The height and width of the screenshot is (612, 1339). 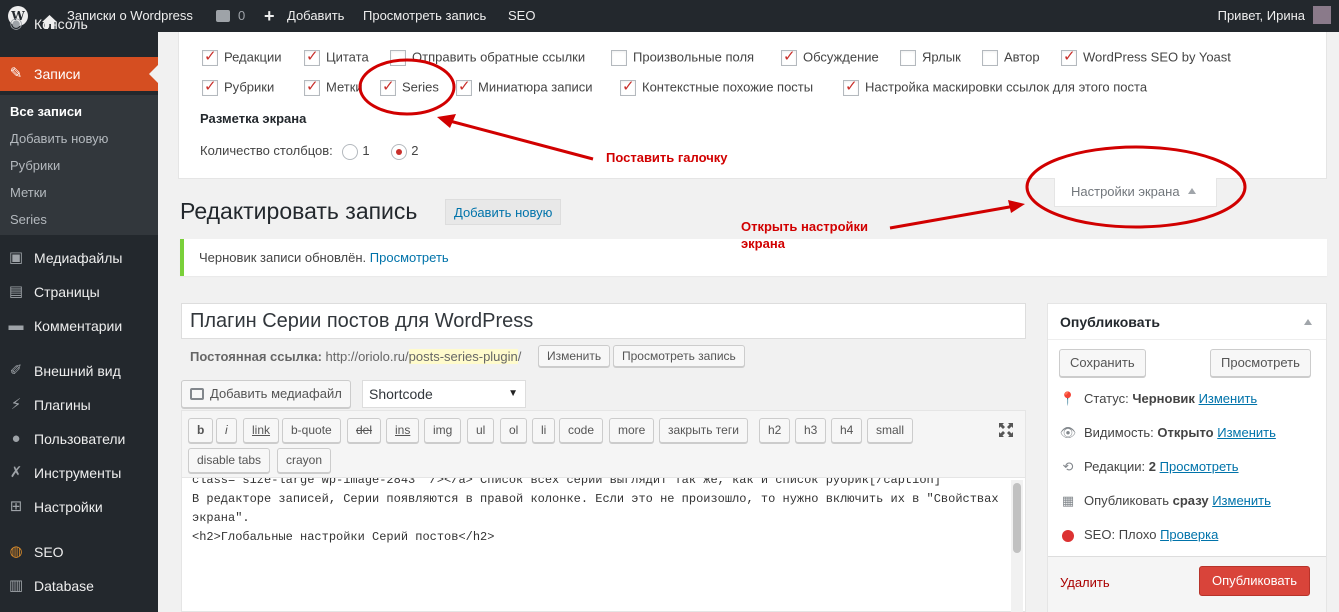 I want to click on permalink-slug: posts-series-plugin, so click(x=463, y=356).